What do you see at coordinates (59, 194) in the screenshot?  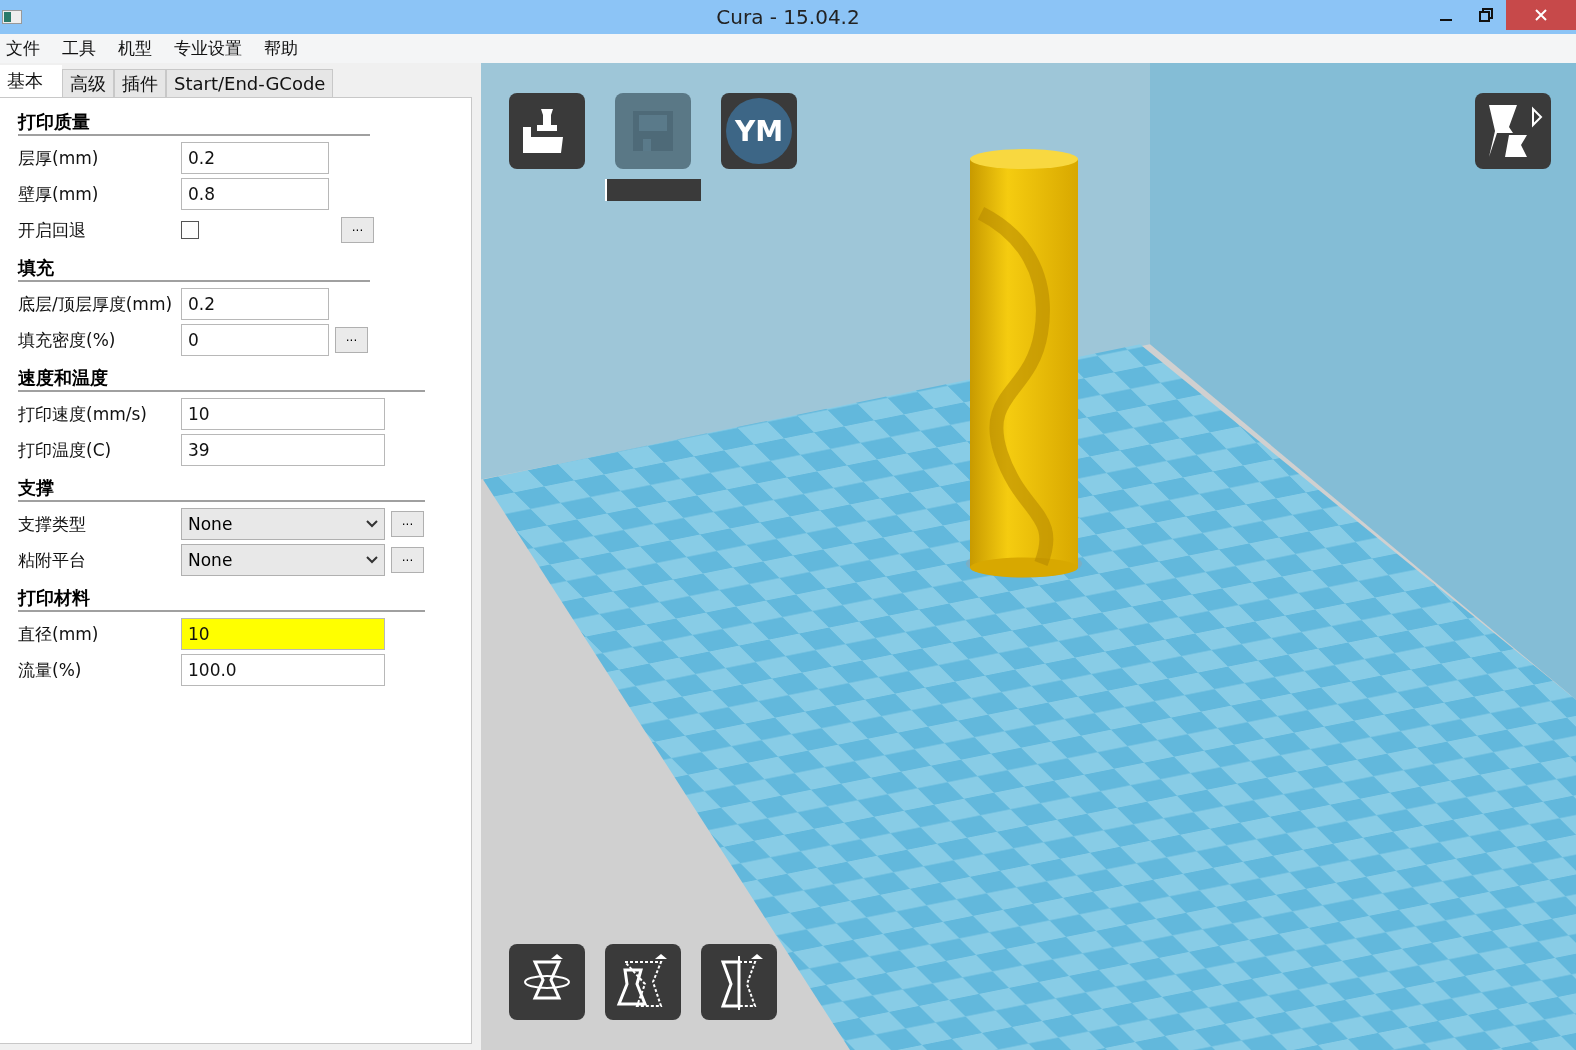 I see `field-label: 壁厚(mm)` at bounding box center [59, 194].